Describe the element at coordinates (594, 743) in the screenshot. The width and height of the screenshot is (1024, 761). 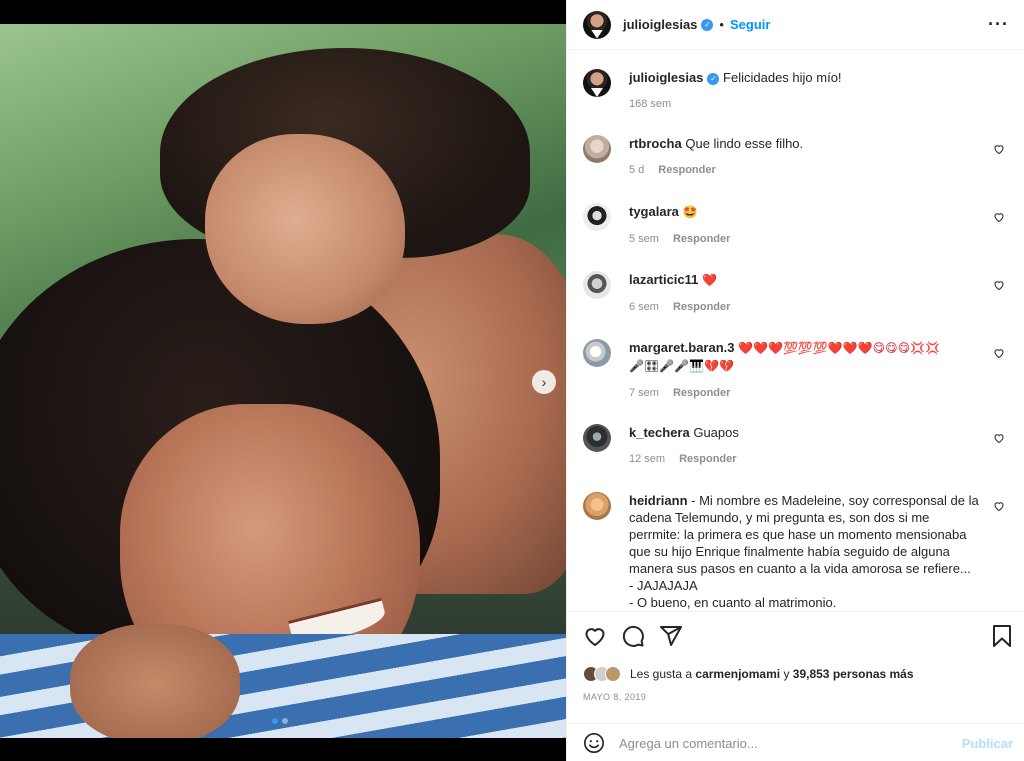
I see `emoji-icon` at that location.